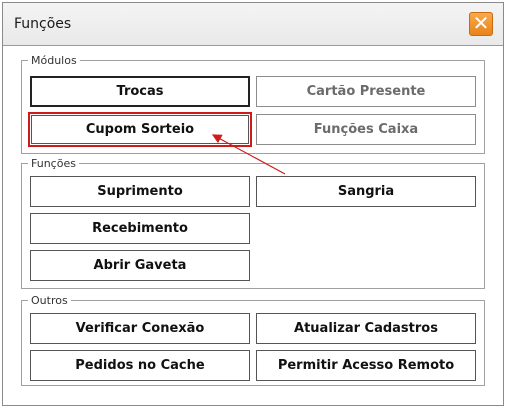  Describe the element at coordinates (140, 228) in the screenshot. I see `recebimento-button: Recebimento` at that location.